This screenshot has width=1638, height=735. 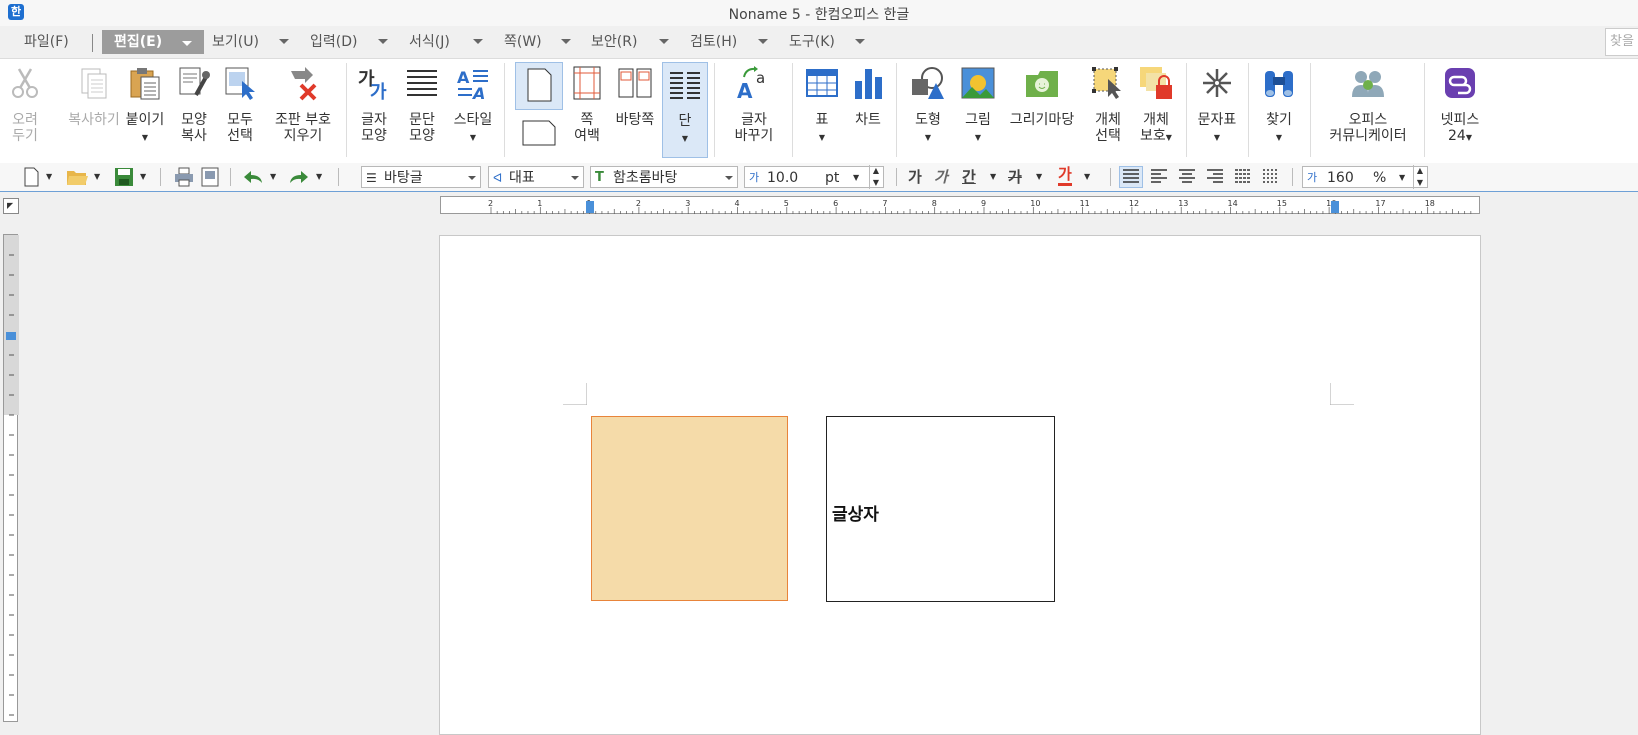 I want to click on align-right-icon, so click(x=1215, y=177).